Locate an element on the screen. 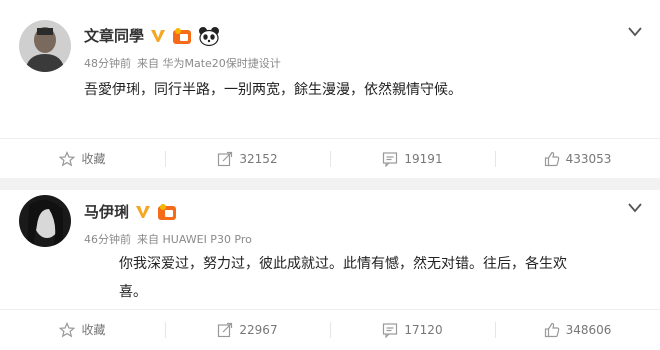 The image size is (660, 350). like-button: 348606 is located at coordinates (577, 329).